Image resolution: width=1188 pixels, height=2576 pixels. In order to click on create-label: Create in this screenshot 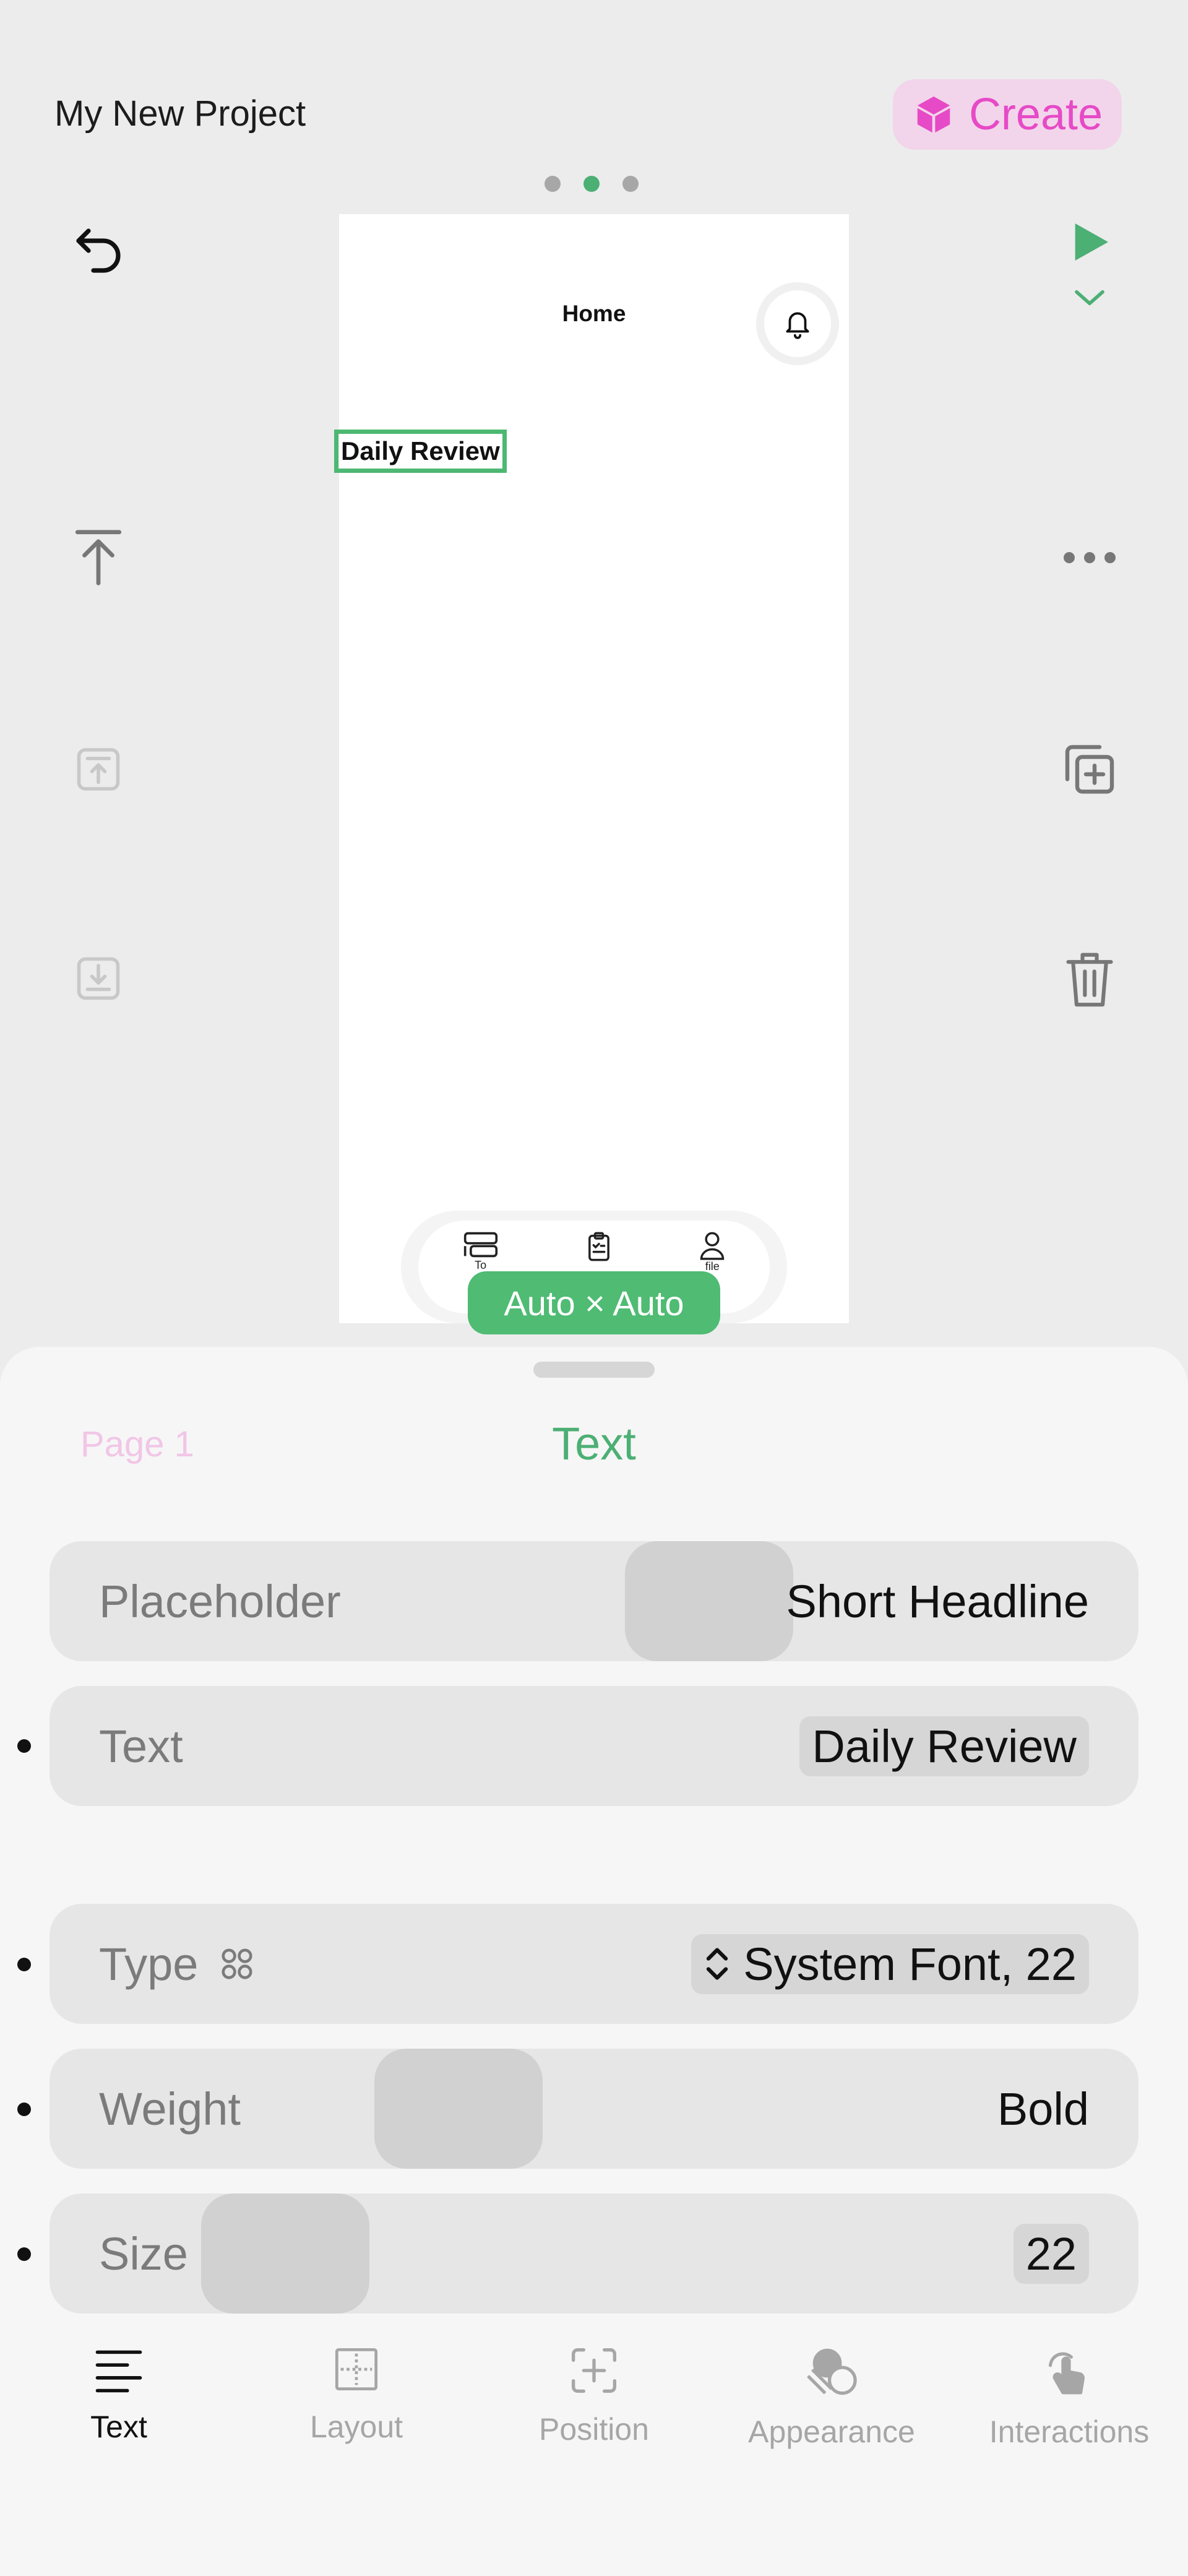, I will do `click(1035, 114)`.